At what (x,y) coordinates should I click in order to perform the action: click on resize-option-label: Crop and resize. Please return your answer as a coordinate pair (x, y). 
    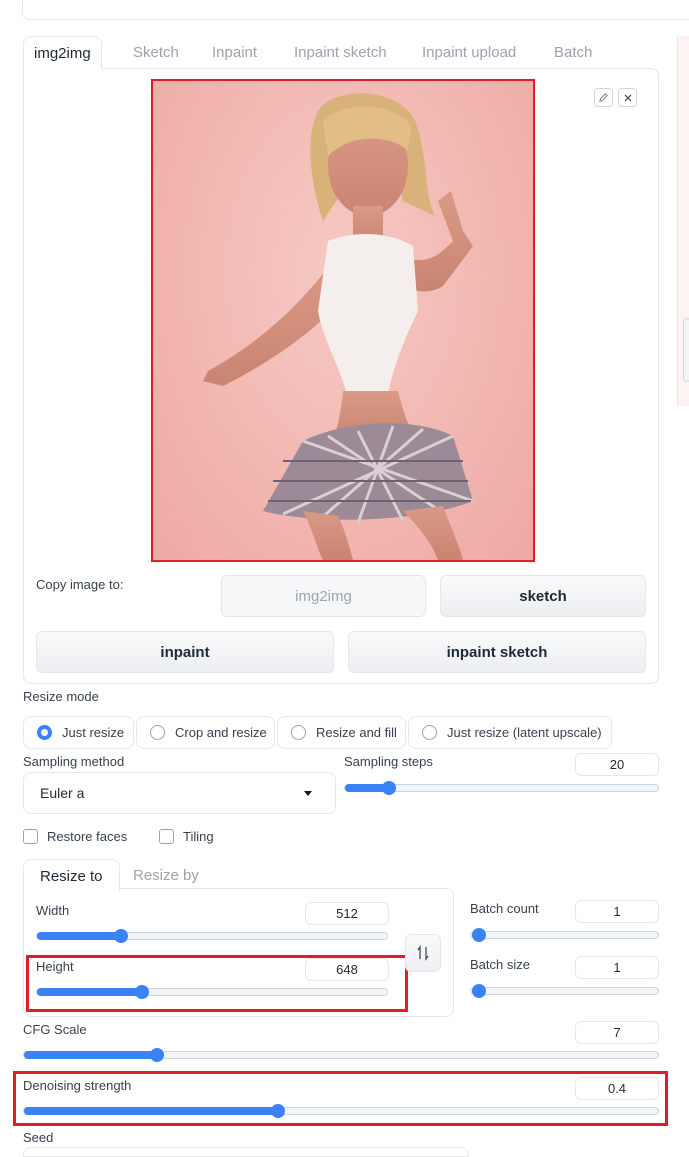
    Looking at the image, I should click on (221, 732).